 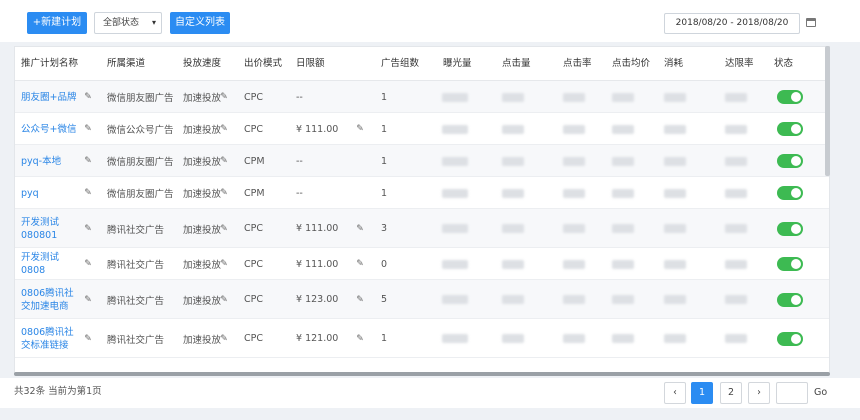 What do you see at coordinates (784, 63) in the screenshot?
I see `column-header: 状态` at bounding box center [784, 63].